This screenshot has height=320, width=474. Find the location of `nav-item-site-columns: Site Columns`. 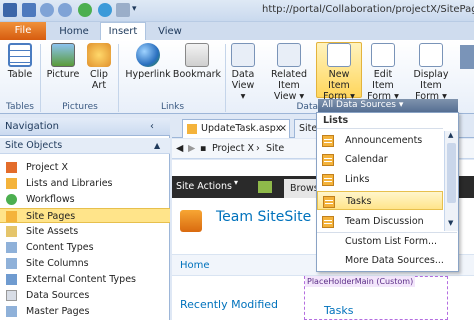

nav-item-site-columns: Site Columns is located at coordinates (85, 263).